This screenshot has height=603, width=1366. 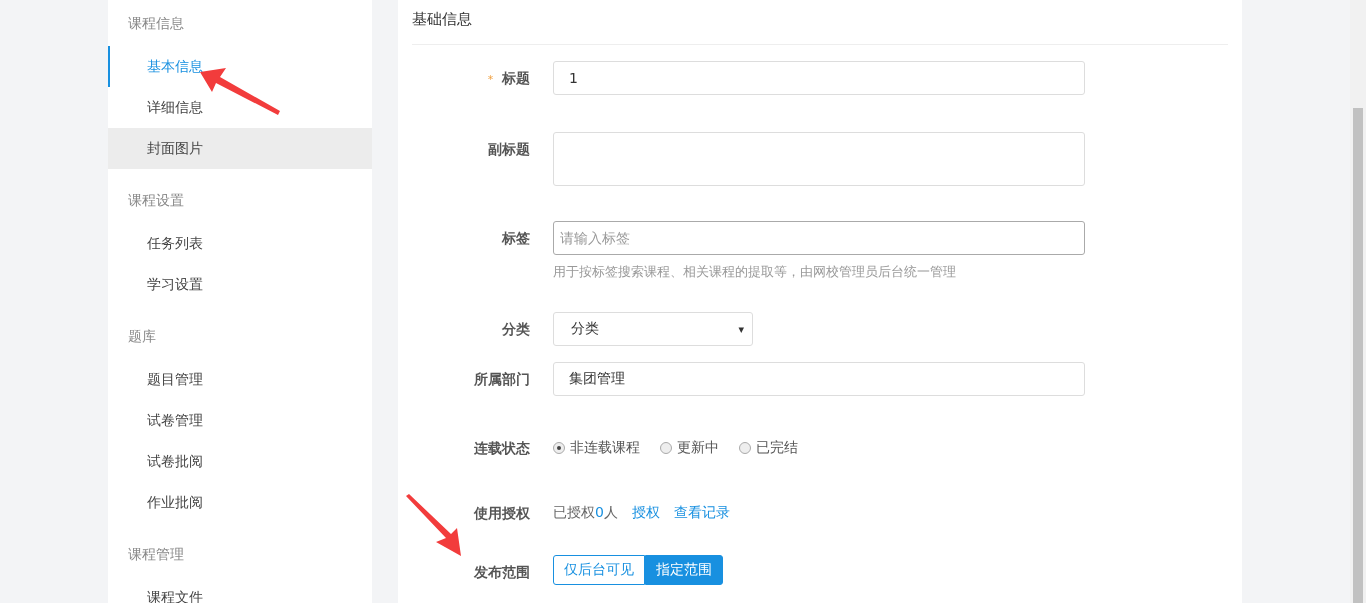 I want to click on authorized-count-text: 已授权0人, so click(x=585, y=513).